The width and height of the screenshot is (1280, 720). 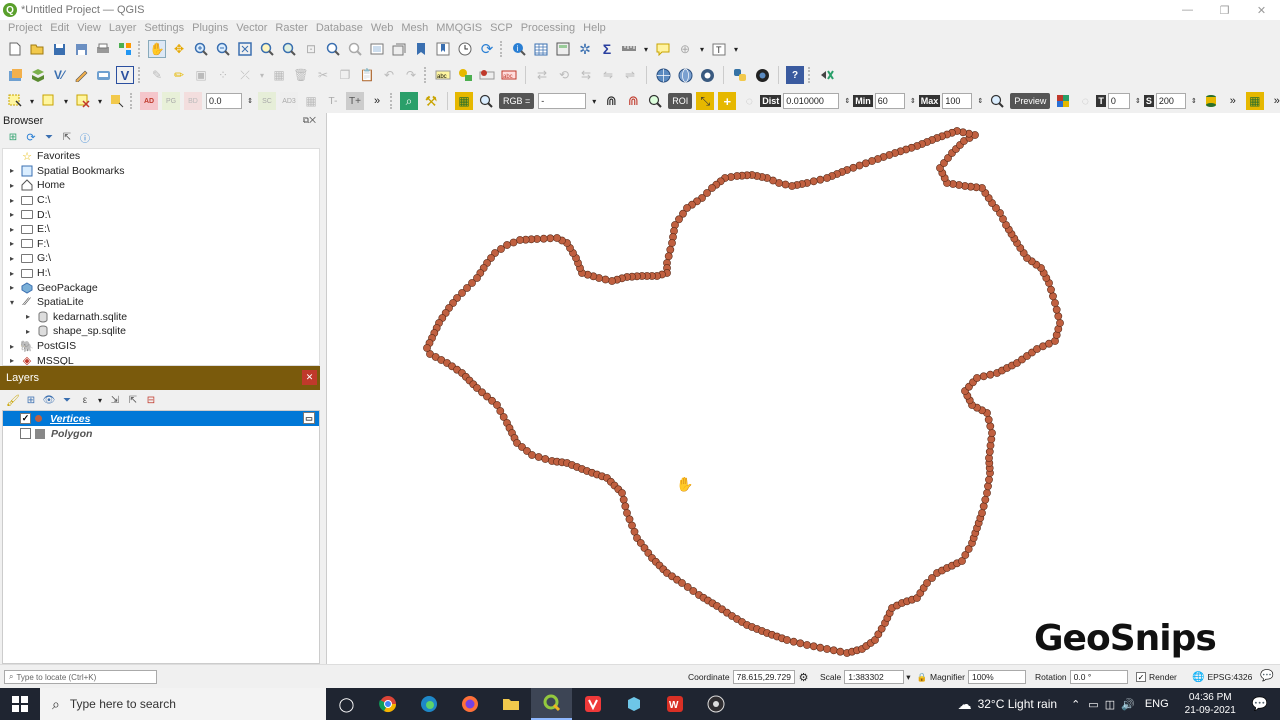 What do you see at coordinates (333, 49) in the screenshot?
I see `zoom-last-icon` at bounding box center [333, 49].